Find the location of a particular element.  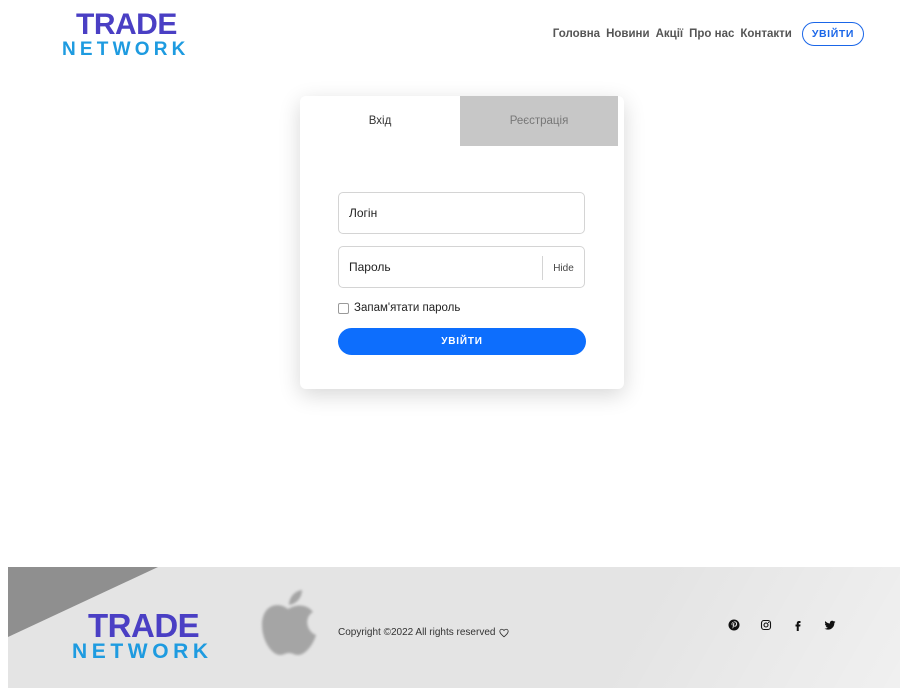

nav-item-news: Новини is located at coordinates (627, 34).